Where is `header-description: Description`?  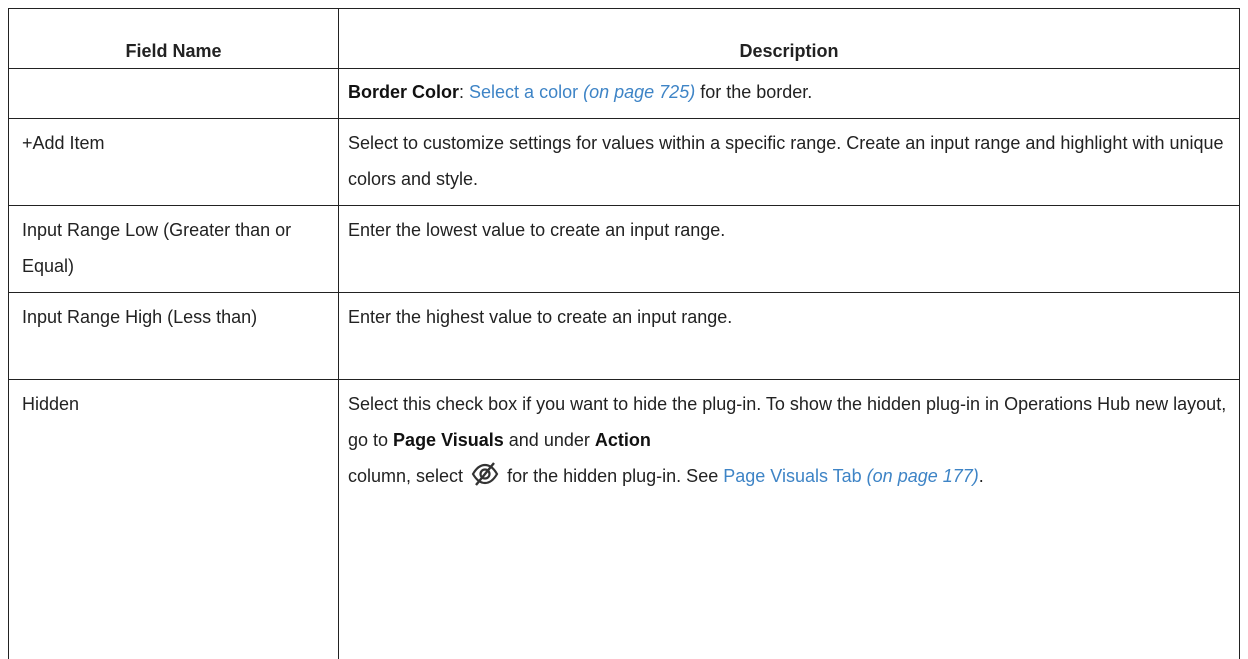 header-description: Description is located at coordinates (789, 51).